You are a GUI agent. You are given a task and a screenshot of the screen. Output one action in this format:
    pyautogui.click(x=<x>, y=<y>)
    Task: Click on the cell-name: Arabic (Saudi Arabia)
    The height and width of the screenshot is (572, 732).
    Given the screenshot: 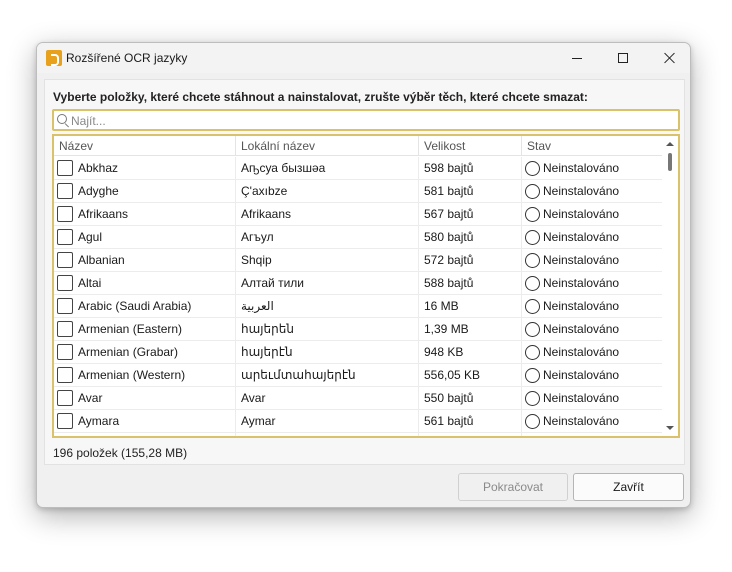 What is the action you would take?
    pyautogui.click(x=145, y=306)
    